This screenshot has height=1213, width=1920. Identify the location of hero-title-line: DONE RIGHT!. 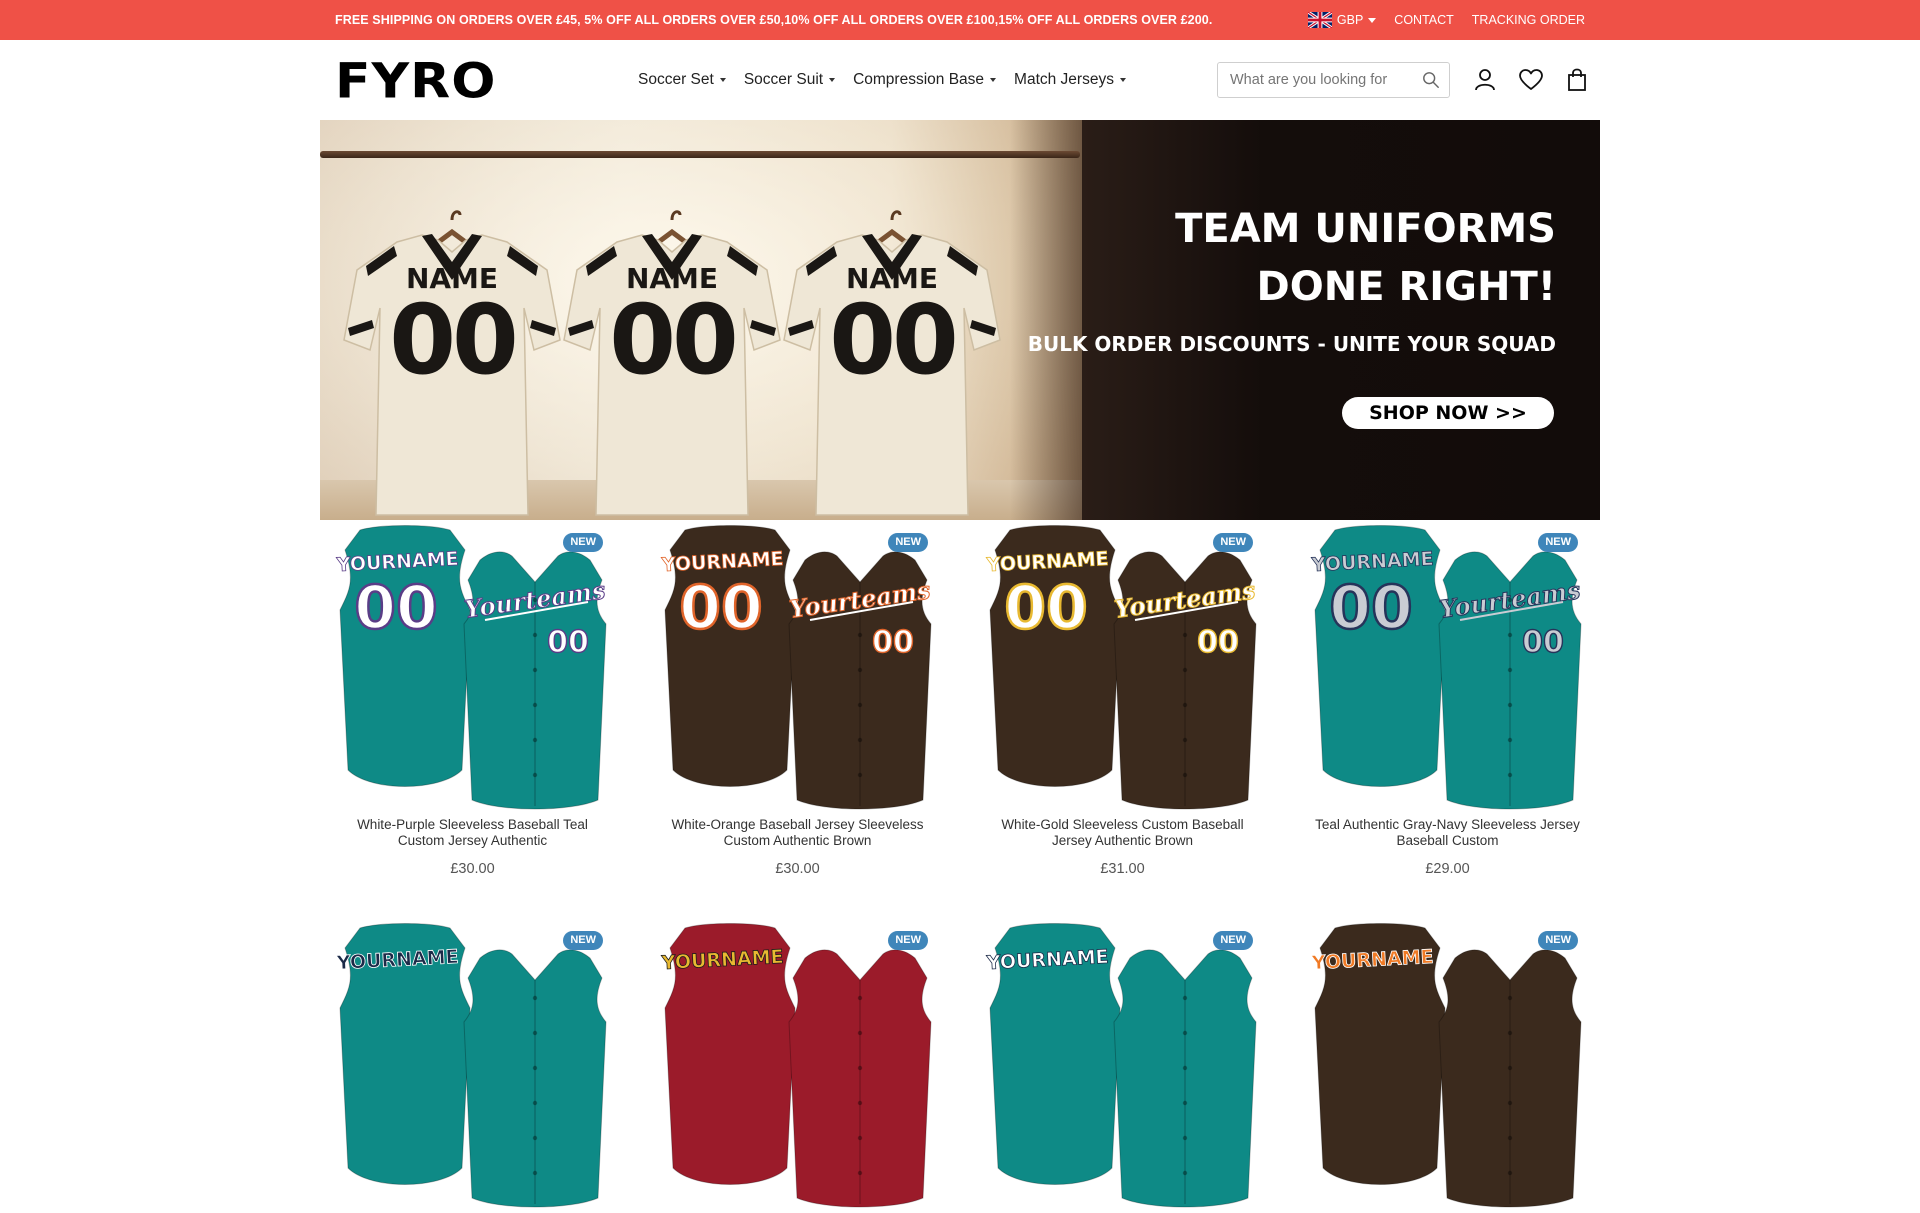
(1406, 287).